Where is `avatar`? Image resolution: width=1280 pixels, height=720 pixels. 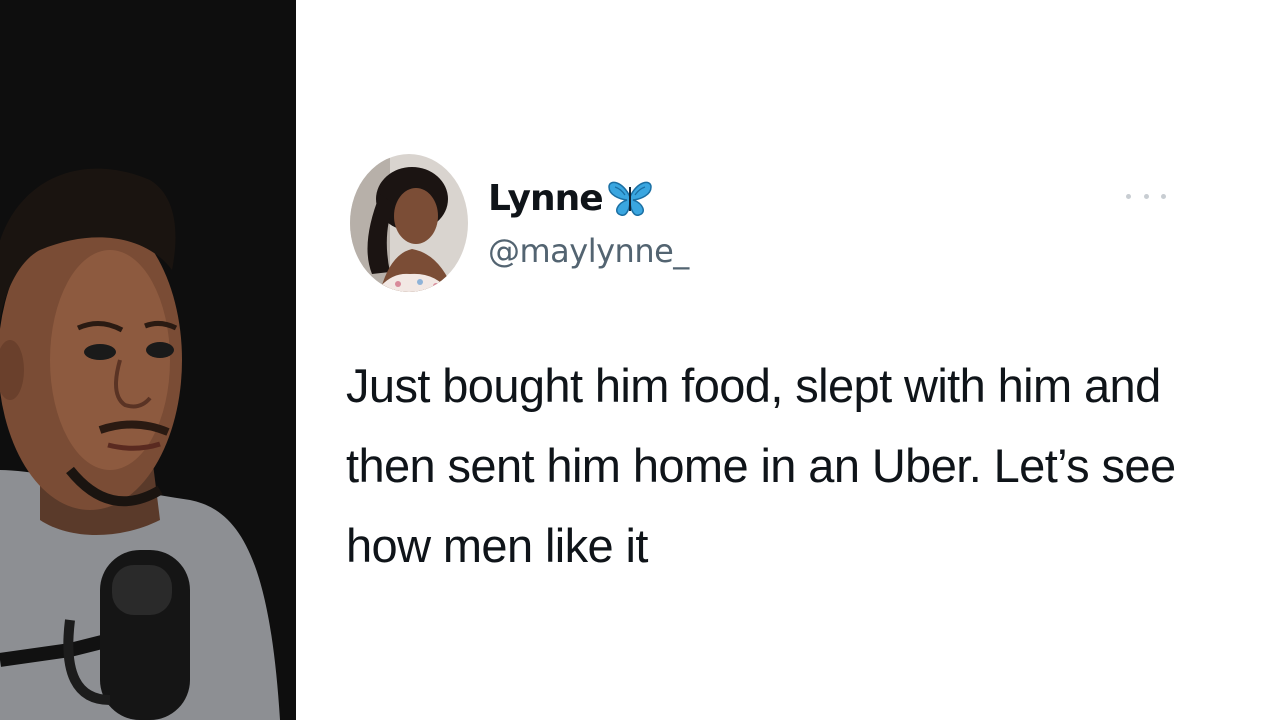 avatar is located at coordinates (409, 223).